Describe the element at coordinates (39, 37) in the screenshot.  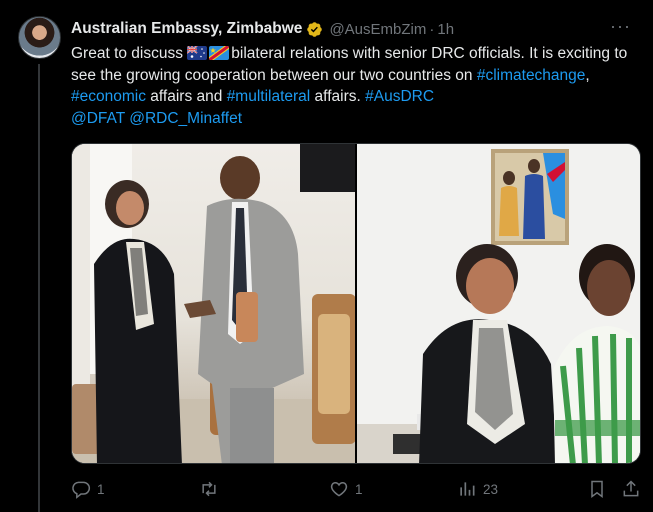
I see `avatar` at that location.